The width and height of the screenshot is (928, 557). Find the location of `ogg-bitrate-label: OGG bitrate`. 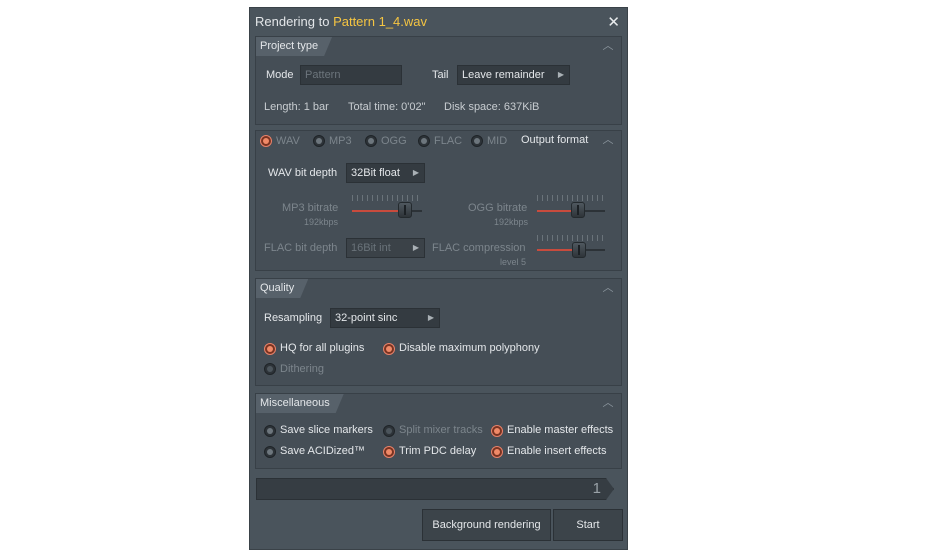

ogg-bitrate-label: OGG bitrate is located at coordinates (498, 208).